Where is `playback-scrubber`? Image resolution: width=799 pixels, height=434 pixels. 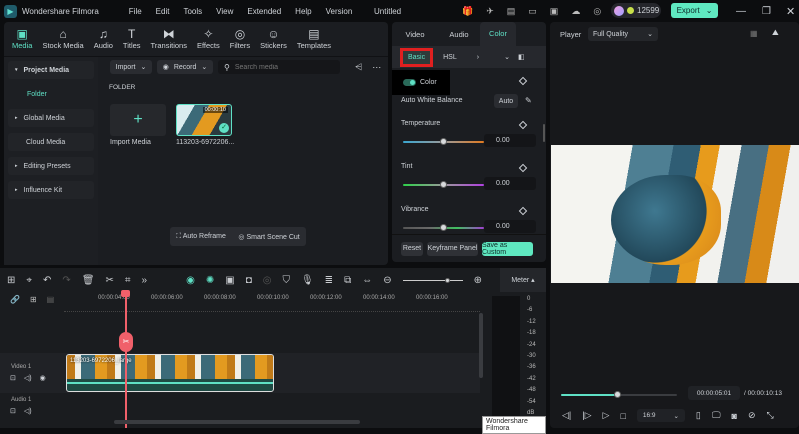
playback-scrubber is located at coordinates (619, 394).